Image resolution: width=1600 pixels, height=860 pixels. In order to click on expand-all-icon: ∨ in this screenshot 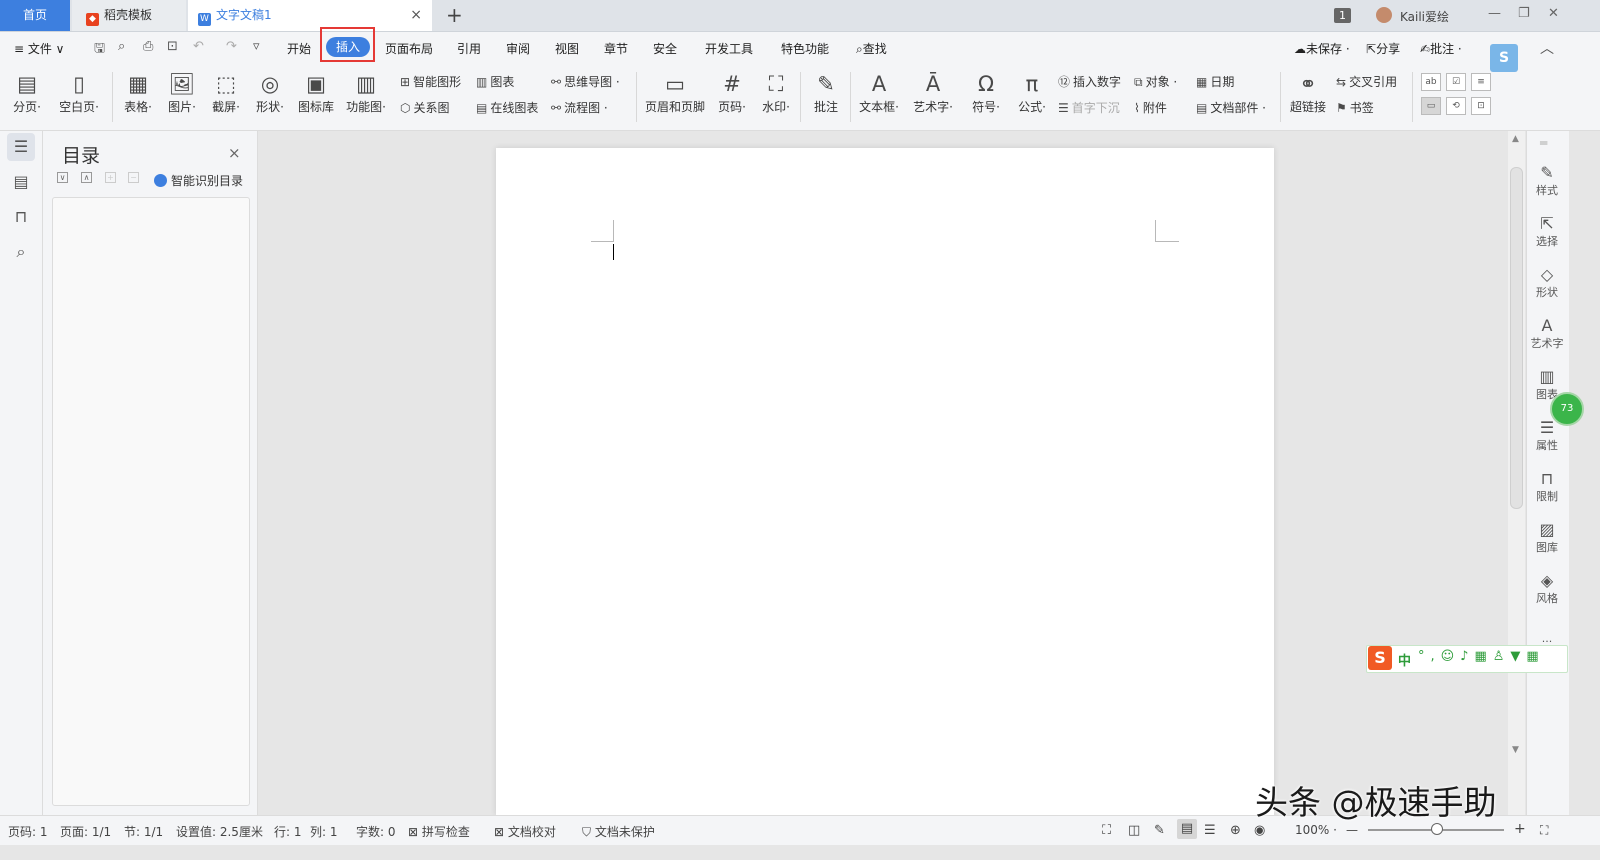, I will do `click(62, 177)`.